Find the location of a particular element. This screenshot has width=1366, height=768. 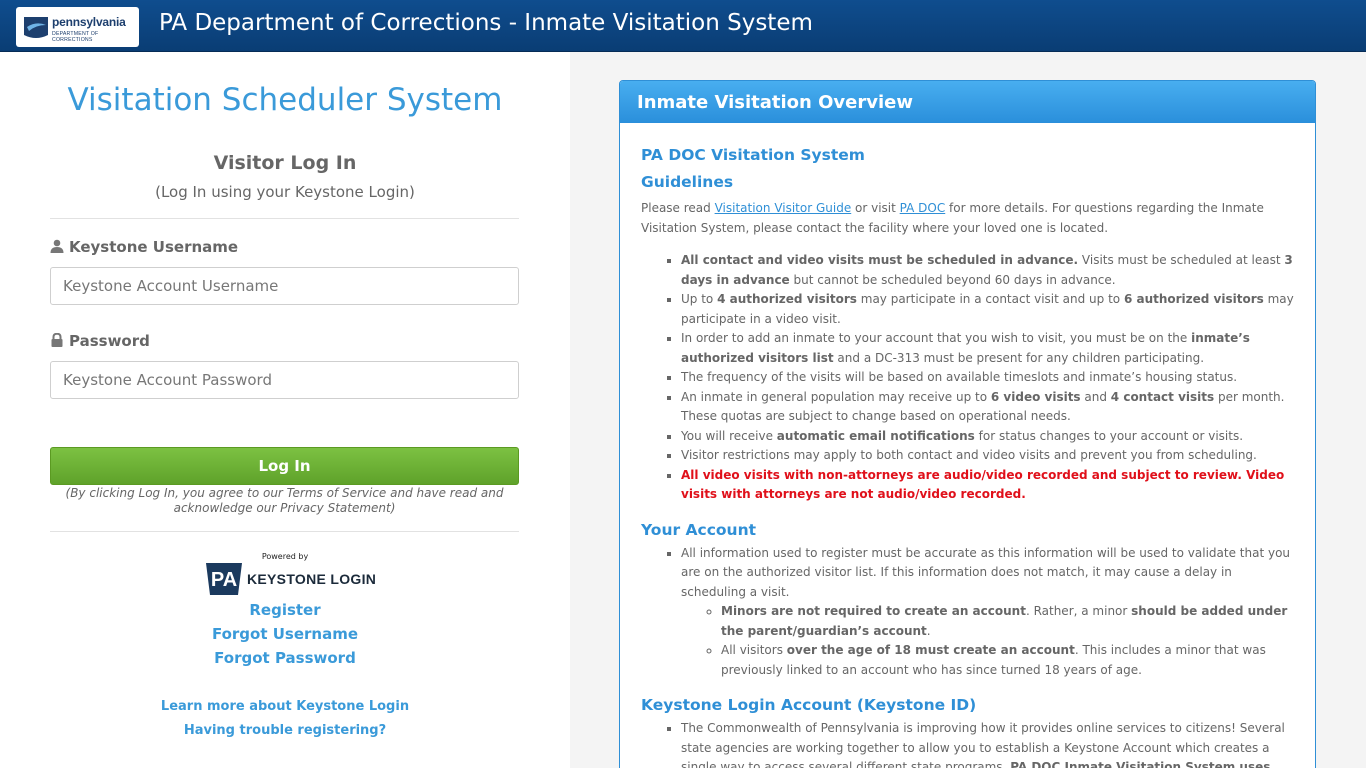

register-link: Register is located at coordinates (285, 610).